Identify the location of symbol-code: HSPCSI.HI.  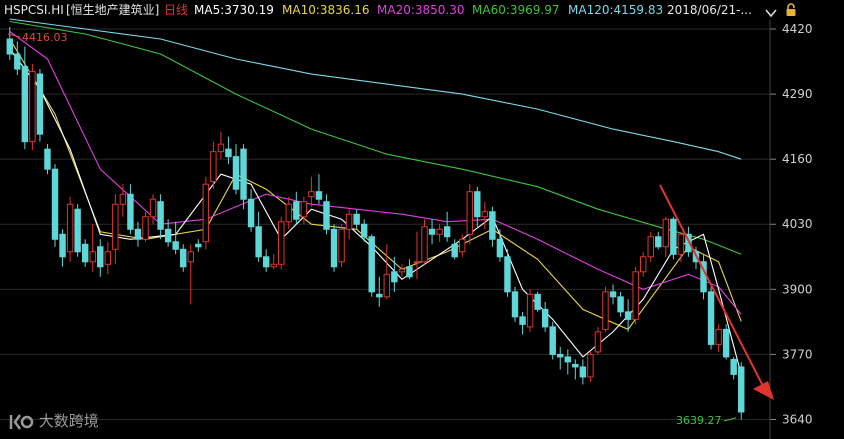
(34, 10).